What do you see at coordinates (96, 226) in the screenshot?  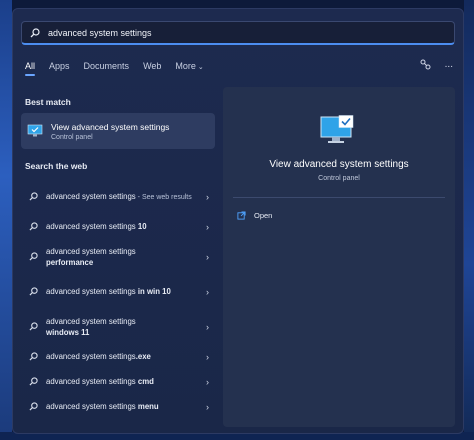 I see `web-result-text: advanced system settings 10` at bounding box center [96, 226].